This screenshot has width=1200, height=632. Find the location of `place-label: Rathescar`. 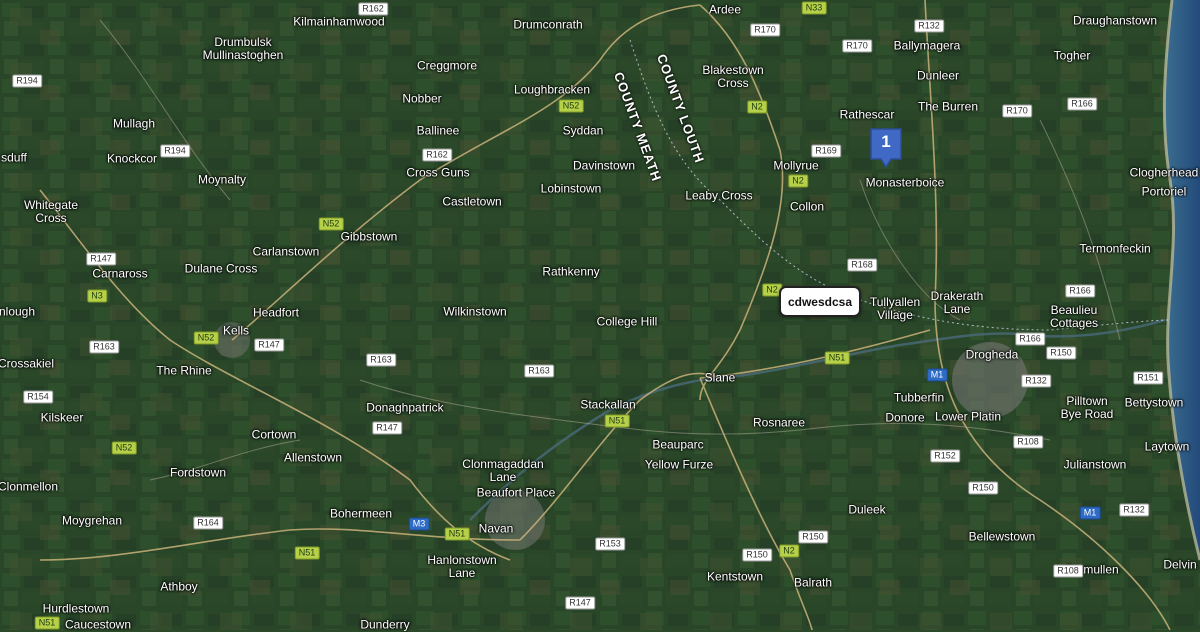

place-label: Rathescar is located at coordinates (867, 114).